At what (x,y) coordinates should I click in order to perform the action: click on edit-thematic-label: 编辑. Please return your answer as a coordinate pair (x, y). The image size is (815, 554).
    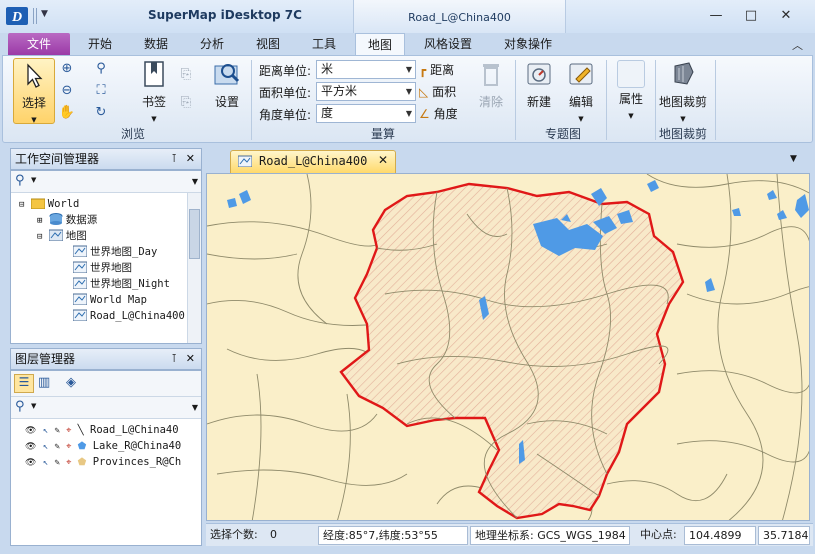
    Looking at the image, I should click on (580, 102).